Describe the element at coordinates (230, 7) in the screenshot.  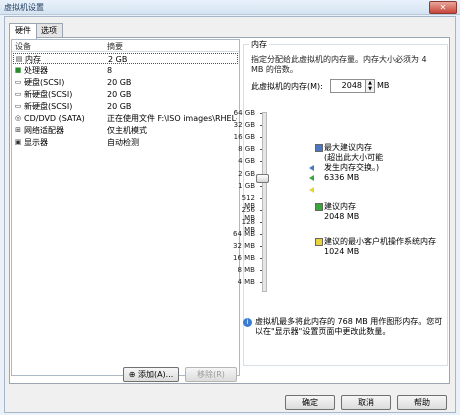
I see `title-bar: 虚拟机设置 ✕` at that location.